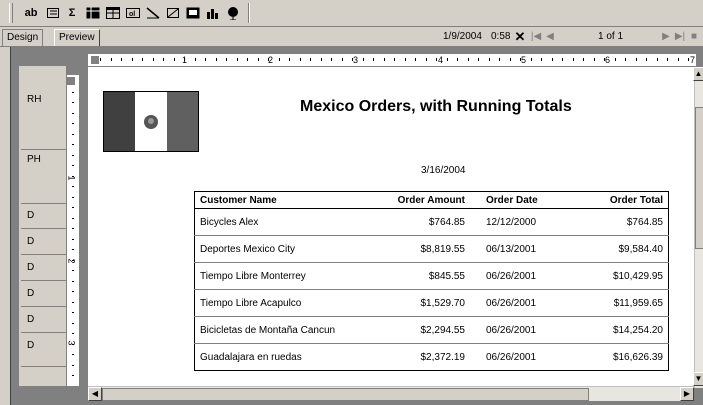 This screenshot has width=703, height=405. I want to click on flag-stripe-green, so click(120, 121).